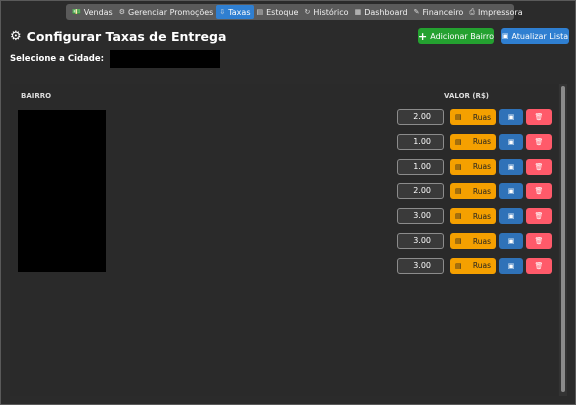  I want to click on page-header: ⚙ Configurar Taxas de Entrega, so click(118, 36).